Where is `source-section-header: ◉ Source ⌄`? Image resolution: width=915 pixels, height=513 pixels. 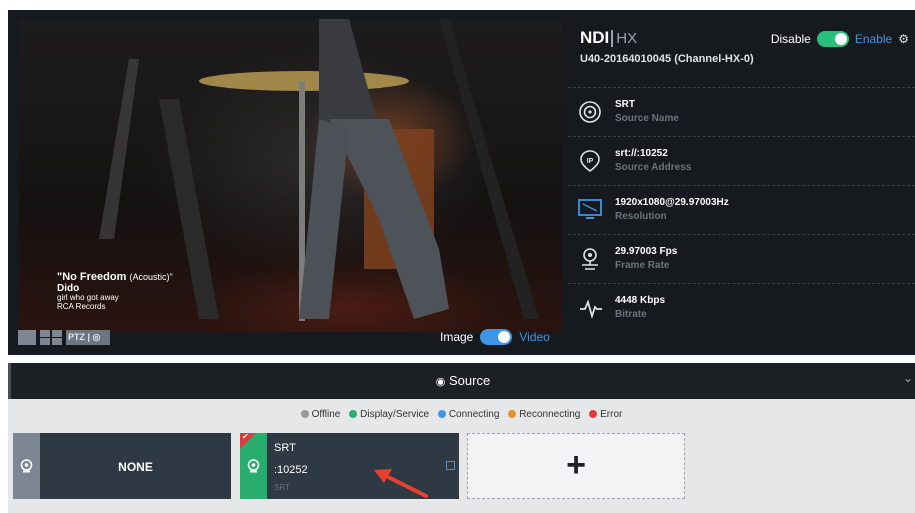
source-section-header: ◉ Source ⌄ is located at coordinates (461, 381).